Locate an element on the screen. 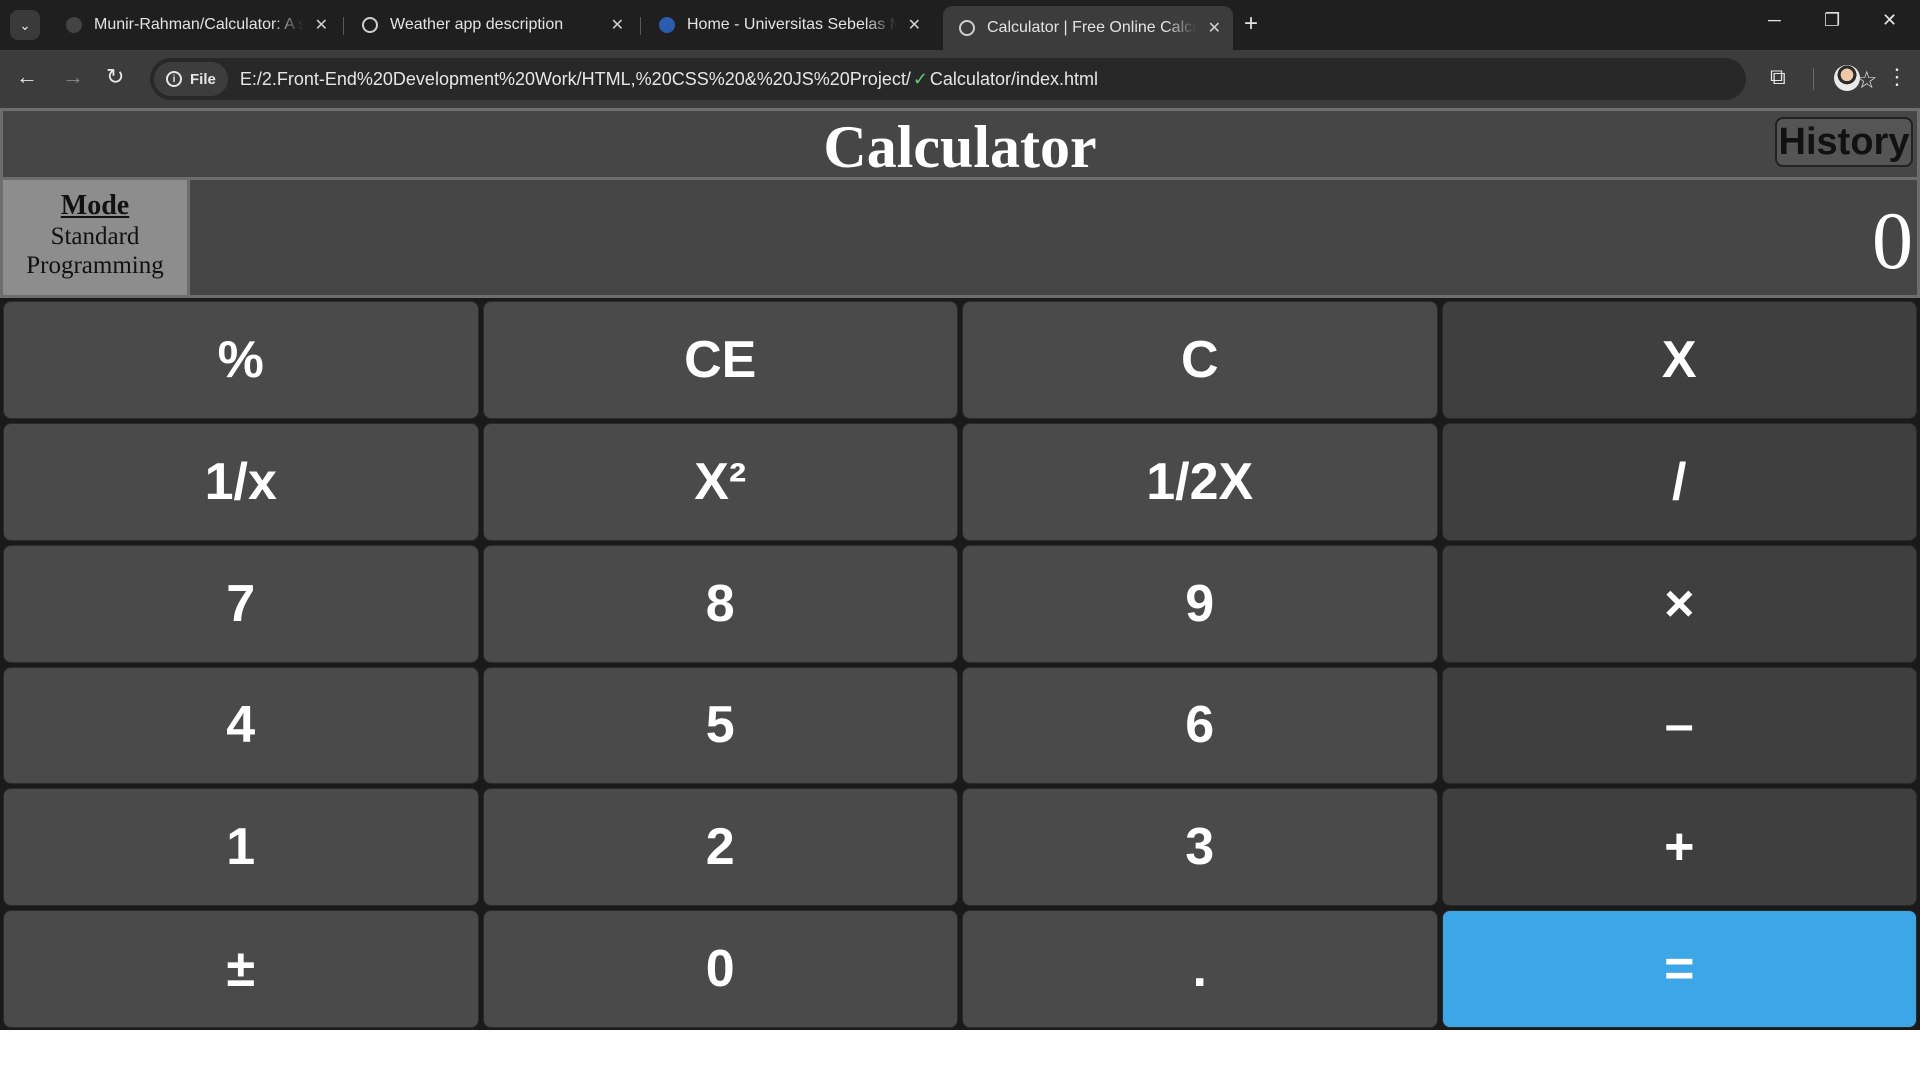  toolbar-divider is located at coordinates (1813, 79).